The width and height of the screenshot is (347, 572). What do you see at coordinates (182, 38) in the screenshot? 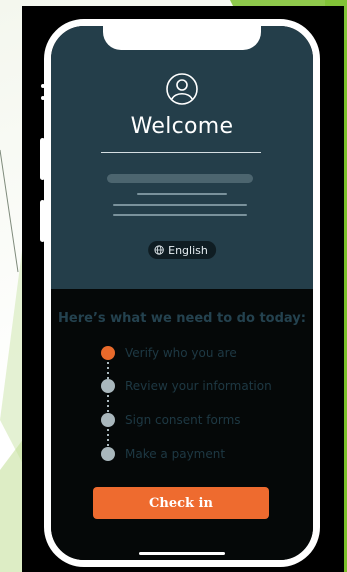
I see `phone-notch` at bounding box center [182, 38].